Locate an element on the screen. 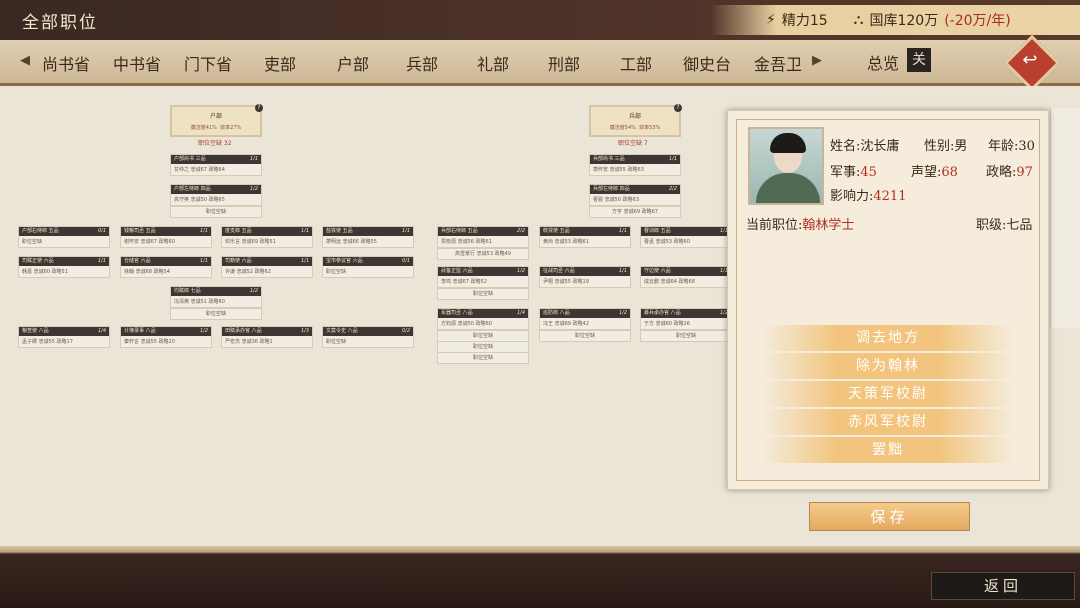  position-node: 兵部左侍郎 四品 2/2 曹骏 忠诚50 政略63 is located at coordinates (635, 195).